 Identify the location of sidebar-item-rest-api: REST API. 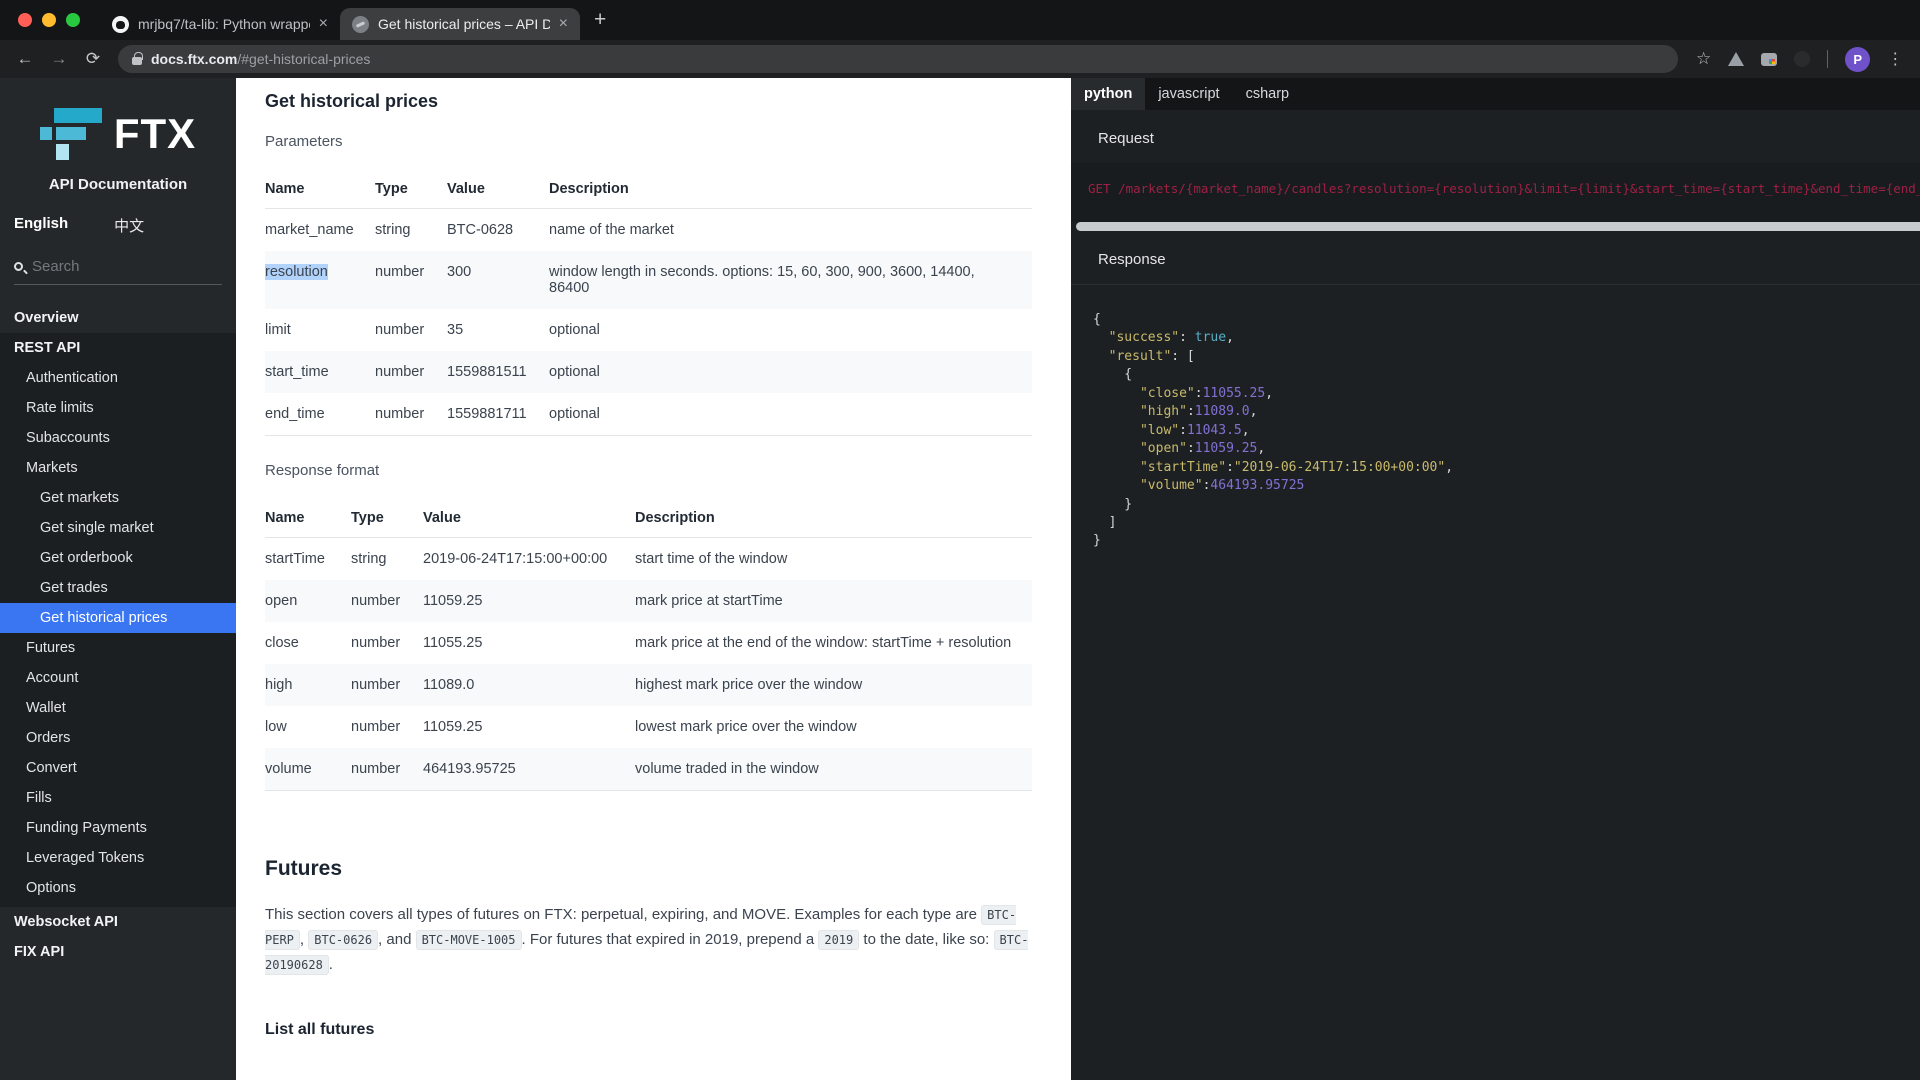
(118, 348).